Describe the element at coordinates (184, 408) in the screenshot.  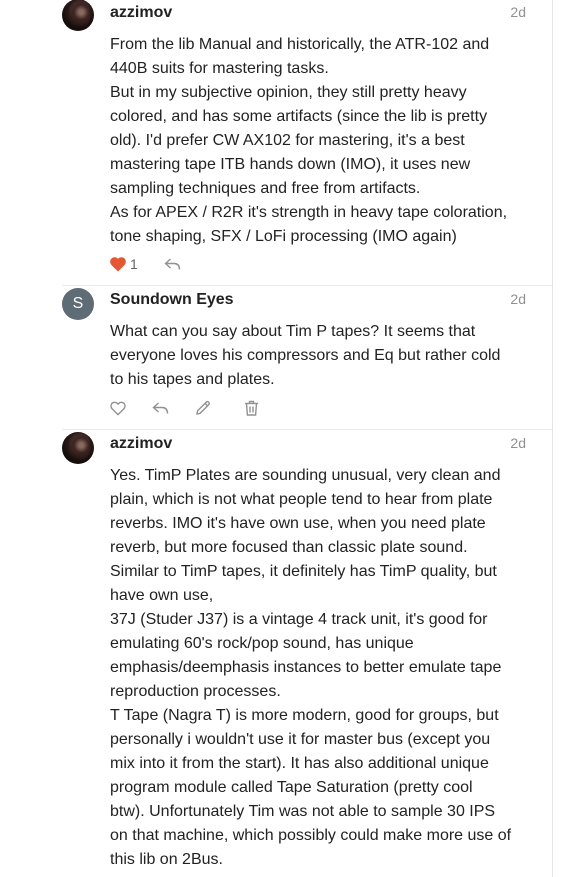
I see `post-actions` at that location.